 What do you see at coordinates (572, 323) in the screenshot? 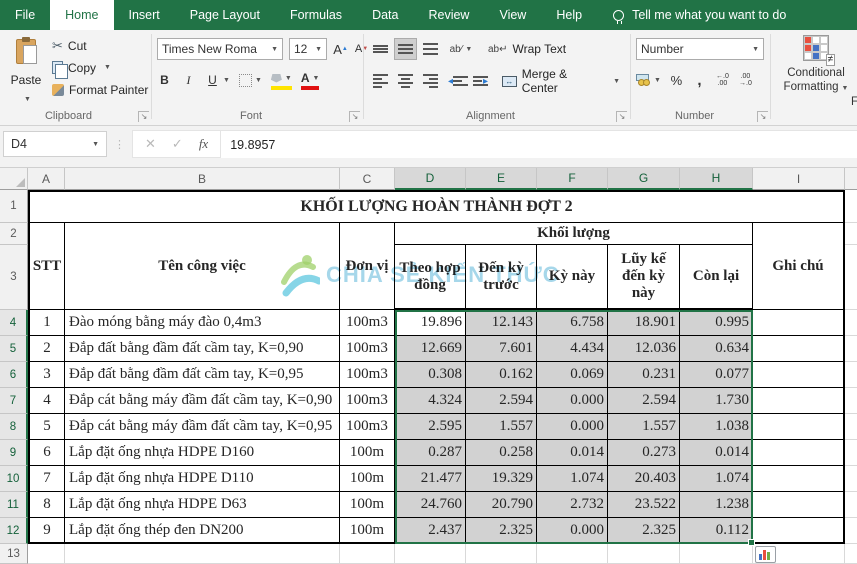
I see `cell-F4: 6.758` at bounding box center [572, 323].